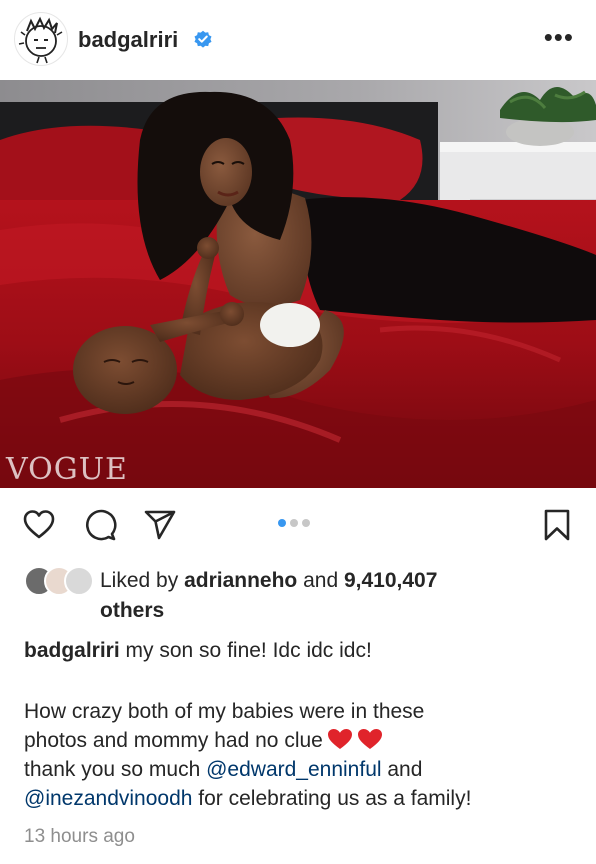 The width and height of the screenshot is (596, 864). I want to click on caption-line: thank you so much, so click(115, 769).